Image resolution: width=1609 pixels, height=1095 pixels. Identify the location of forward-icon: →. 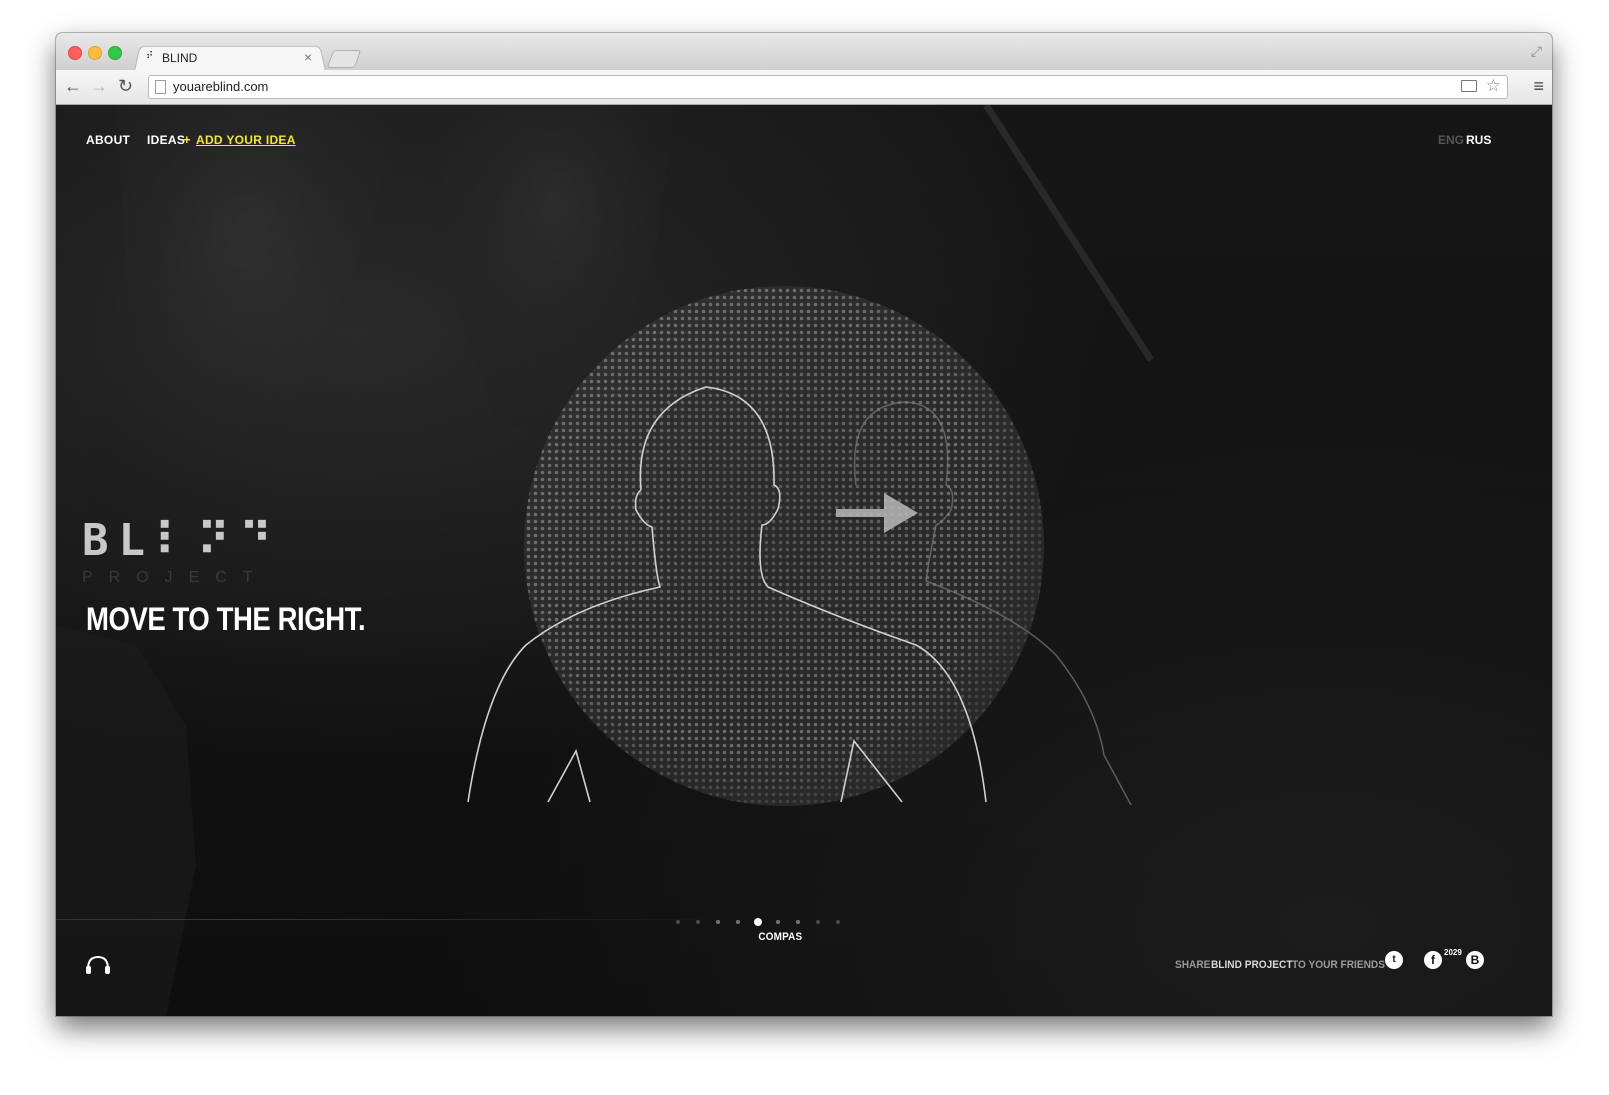
(99, 86).